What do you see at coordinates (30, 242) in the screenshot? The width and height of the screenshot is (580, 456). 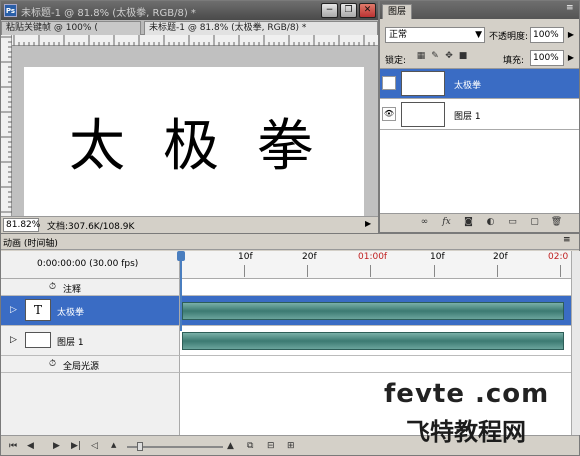 I see `tab-animation-timeline: 动画 (时间轴)` at bounding box center [30, 242].